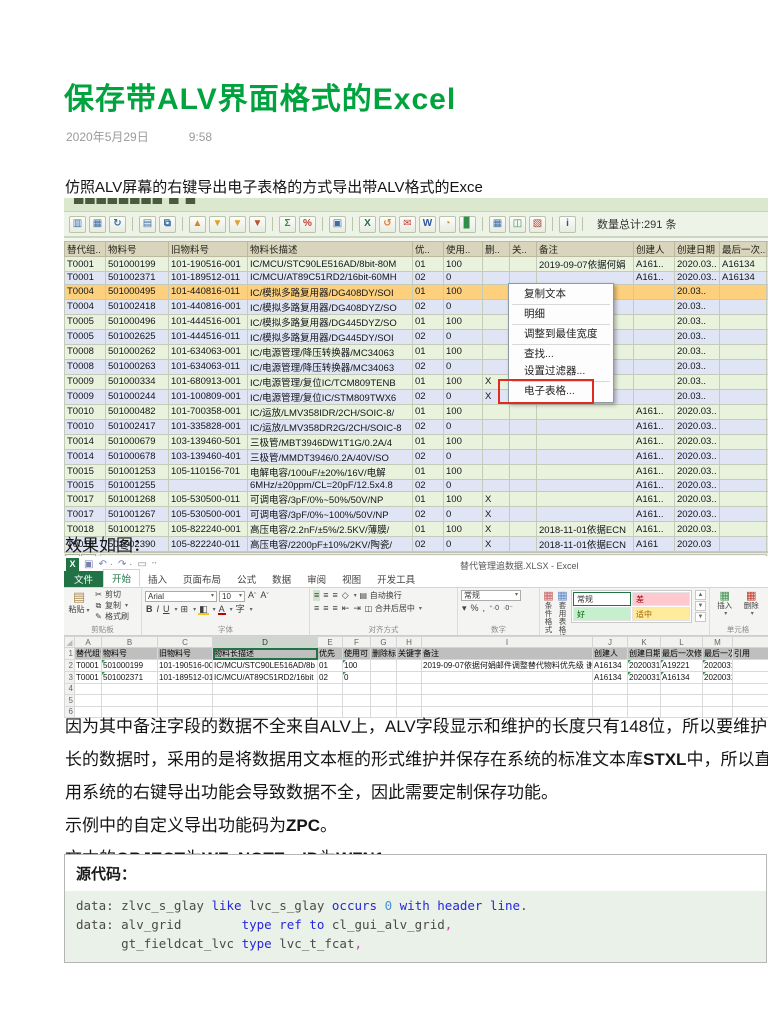  Describe the element at coordinates (507, 665) in the screenshot. I see `excel-cell: 2019-09-07依据何娟邮件调整替代物料优先级 谢羽` at that location.